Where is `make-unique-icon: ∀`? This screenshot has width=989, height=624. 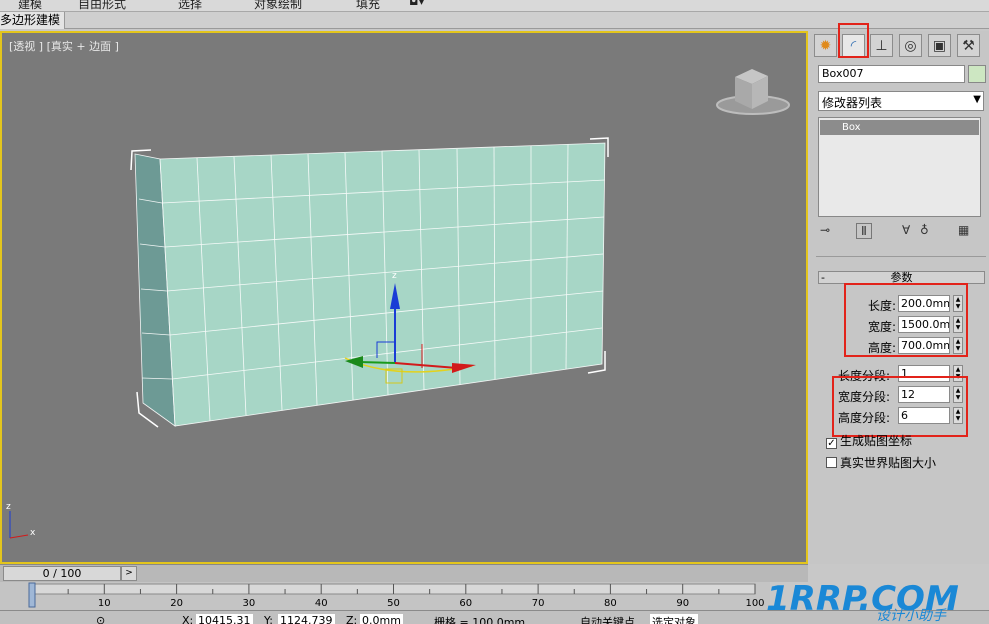
make-unique-icon: ∀ is located at coordinates (906, 230).